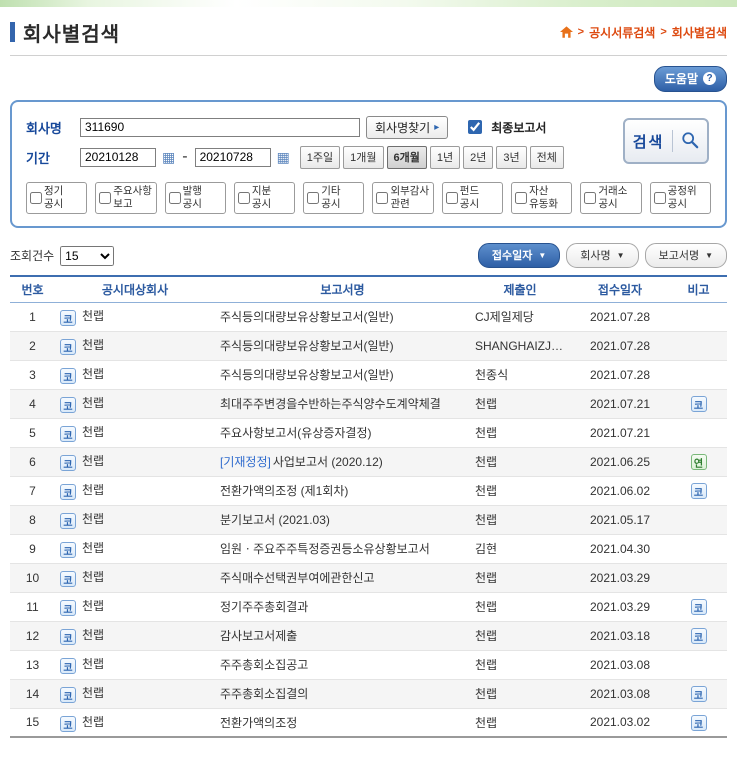 The width and height of the screenshot is (737, 769). Describe the element at coordinates (698, 462) in the screenshot. I see `remark-badge-icon: 연` at that location.